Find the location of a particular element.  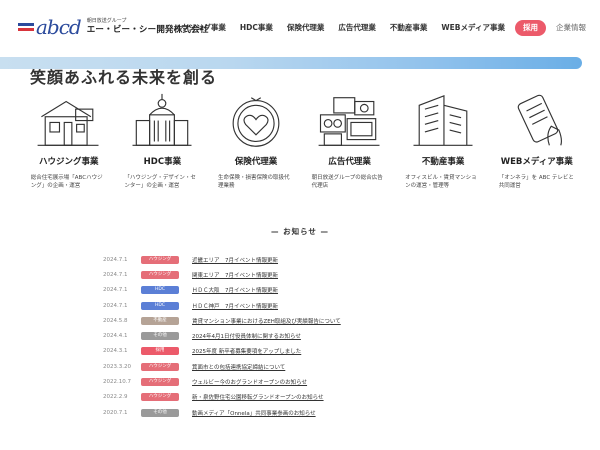

service-insurance: 保険代理業 生命保険・損害保険の取扱代理業務 is located at coordinates (256, 140).